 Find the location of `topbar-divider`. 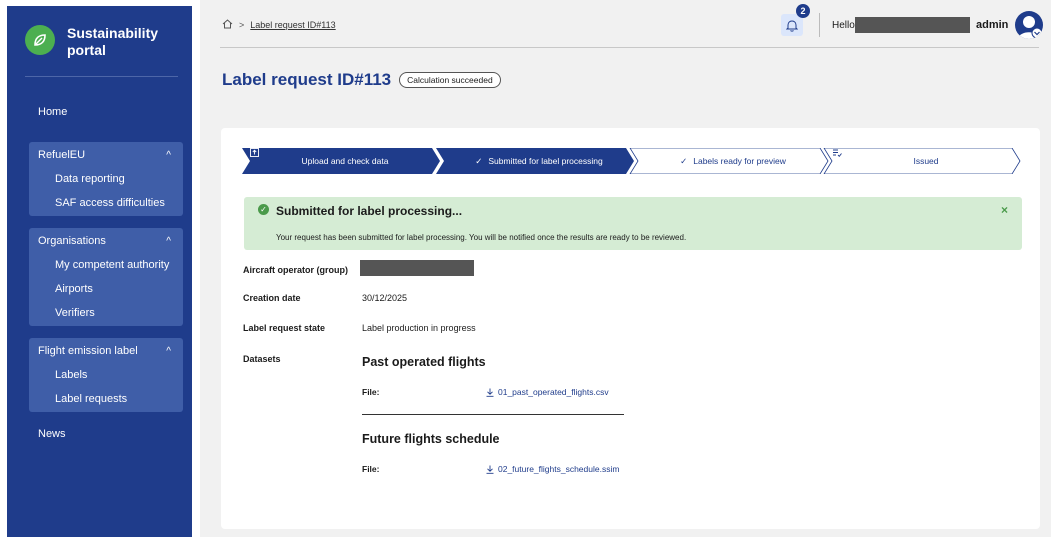

topbar-divider is located at coordinates (629, 47).